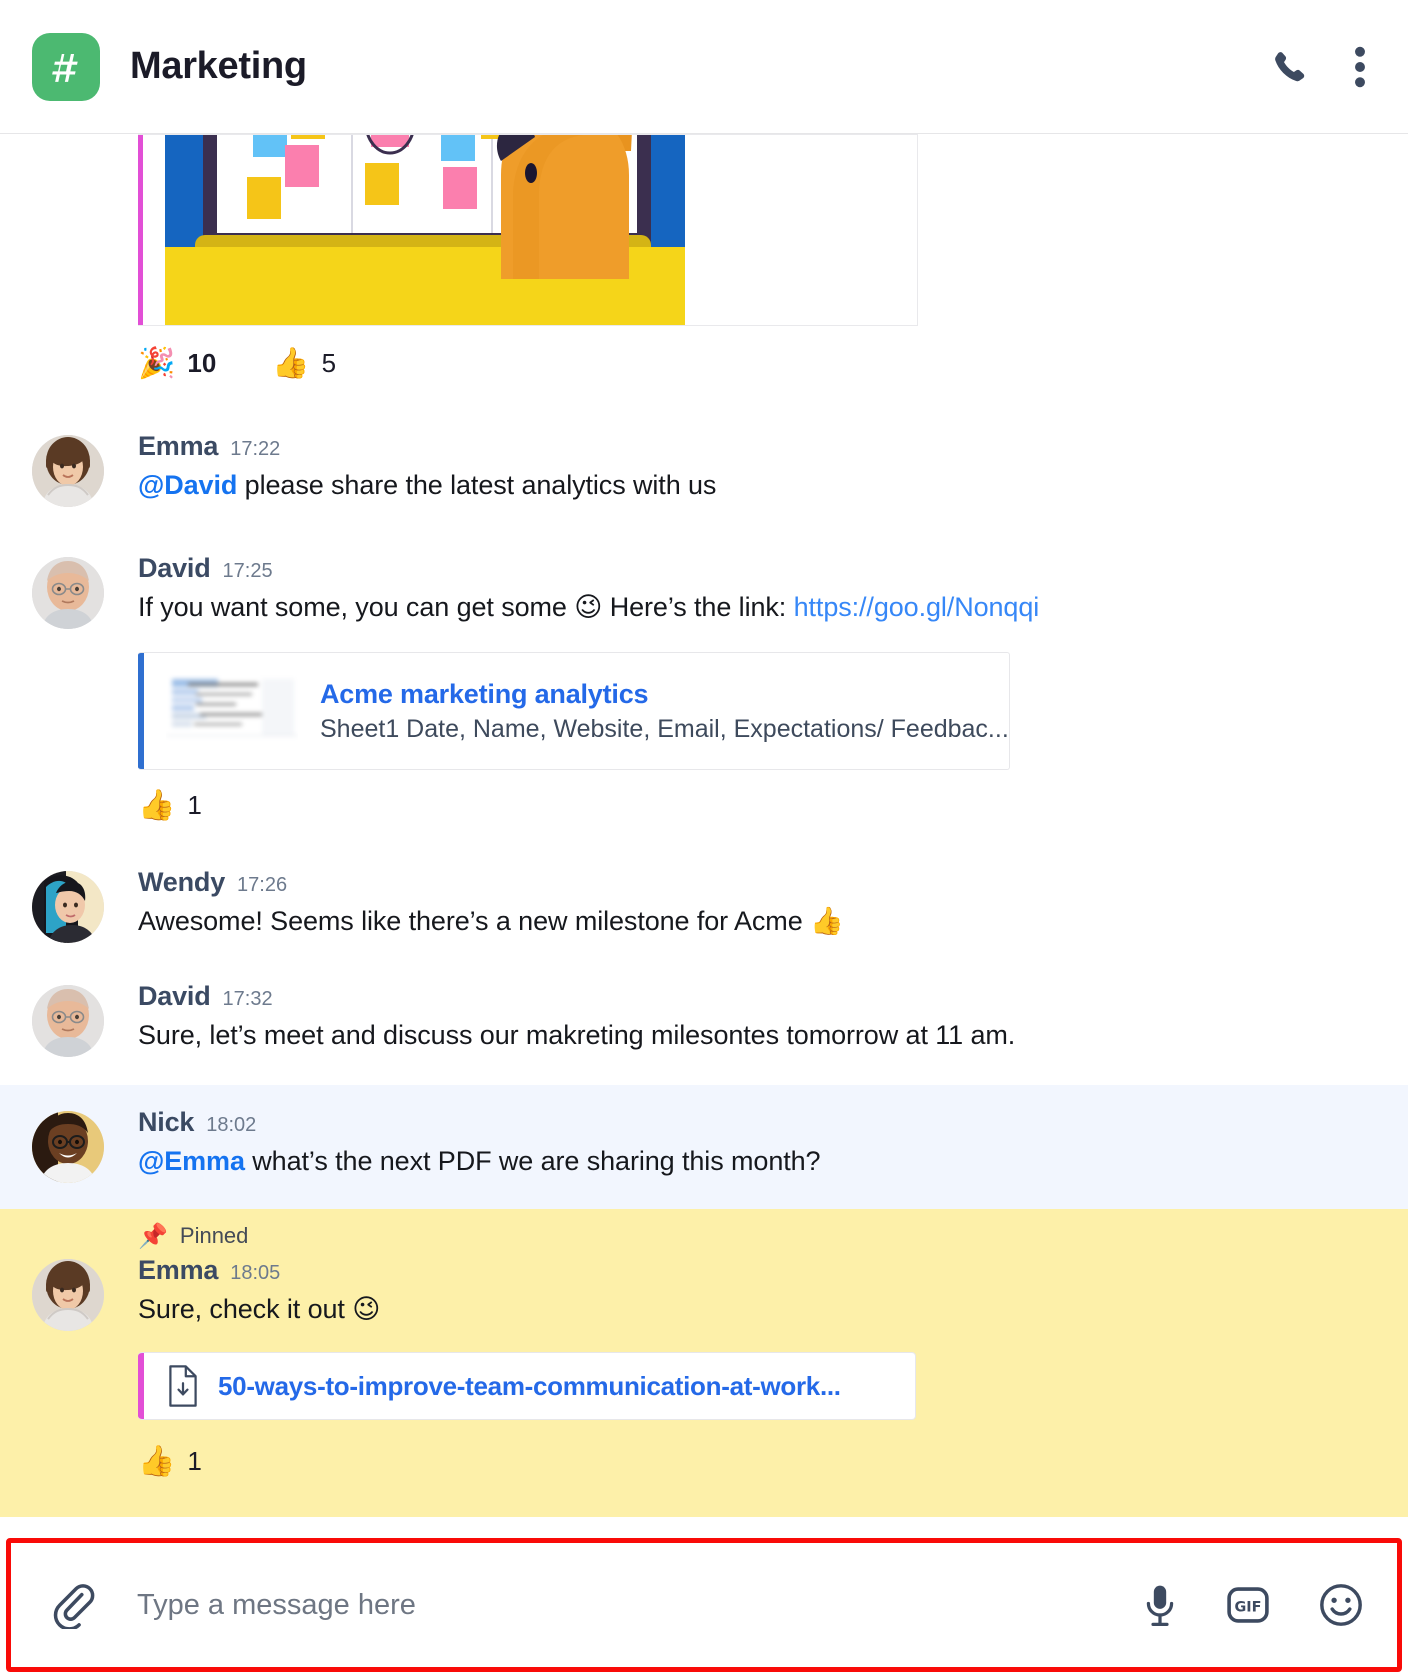 The width and height of the screenshot is (1408, 1678). I want to click on page-title: Marketing, so click(218, 66).